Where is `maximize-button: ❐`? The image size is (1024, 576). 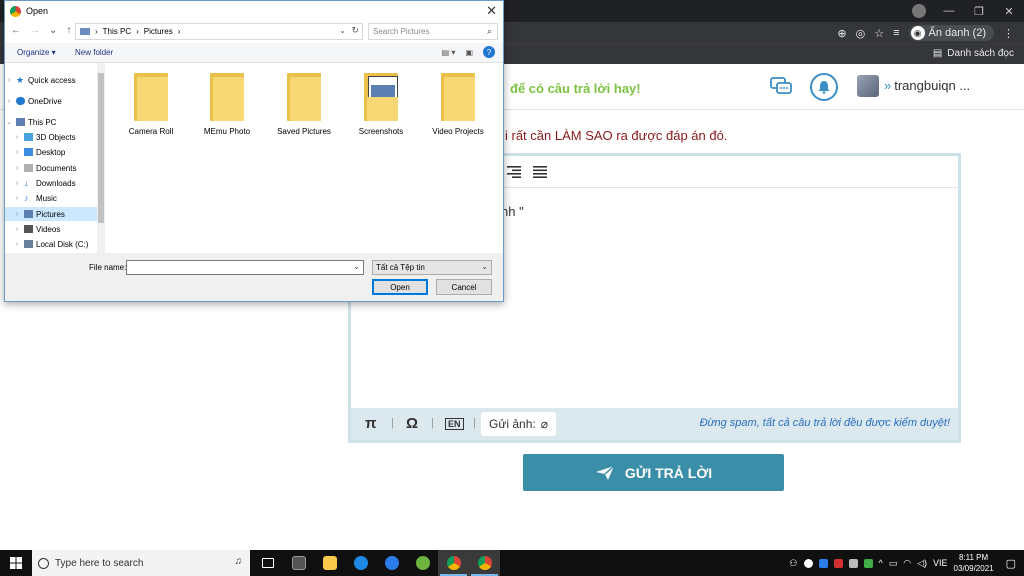
maximize-button: ❐ is located at coordinates (979, 11).